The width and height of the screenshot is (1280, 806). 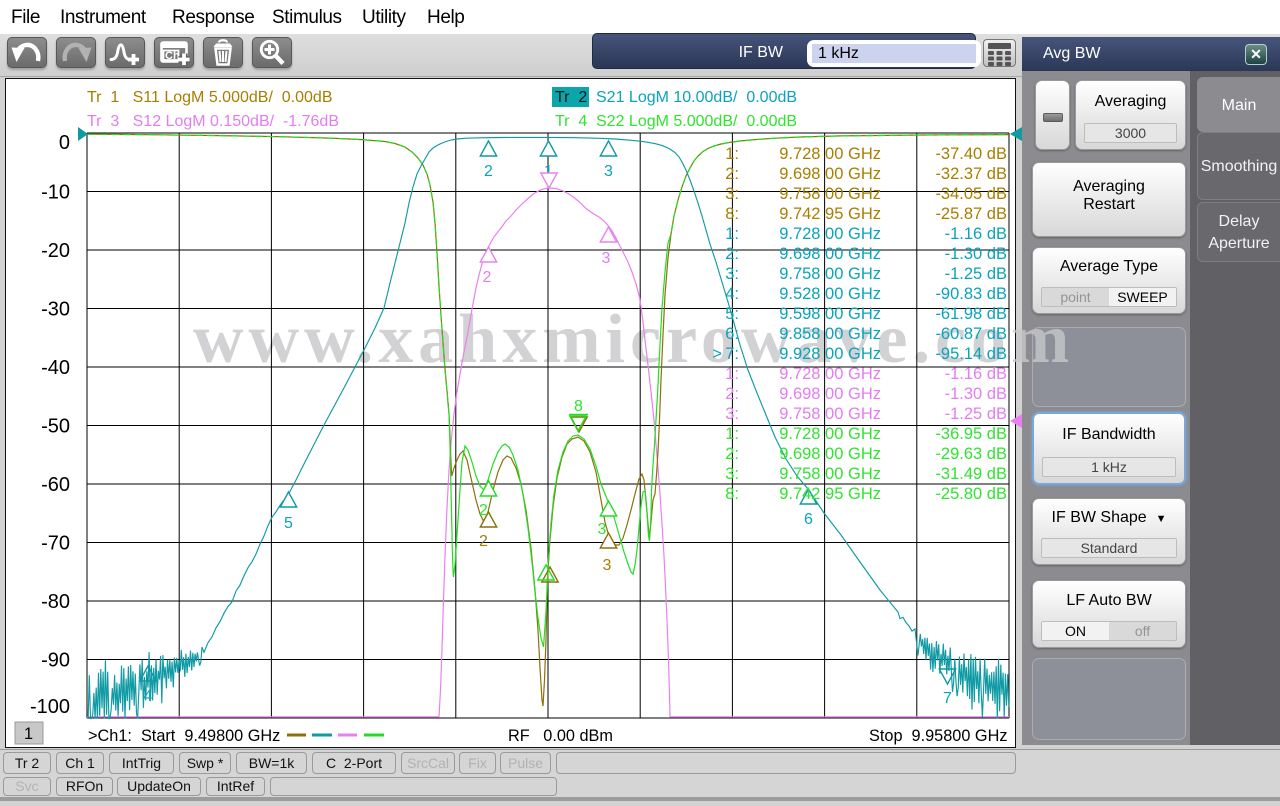 I want to click on svg-text: 9.858 00 GHz, so click(x=830, y=334).